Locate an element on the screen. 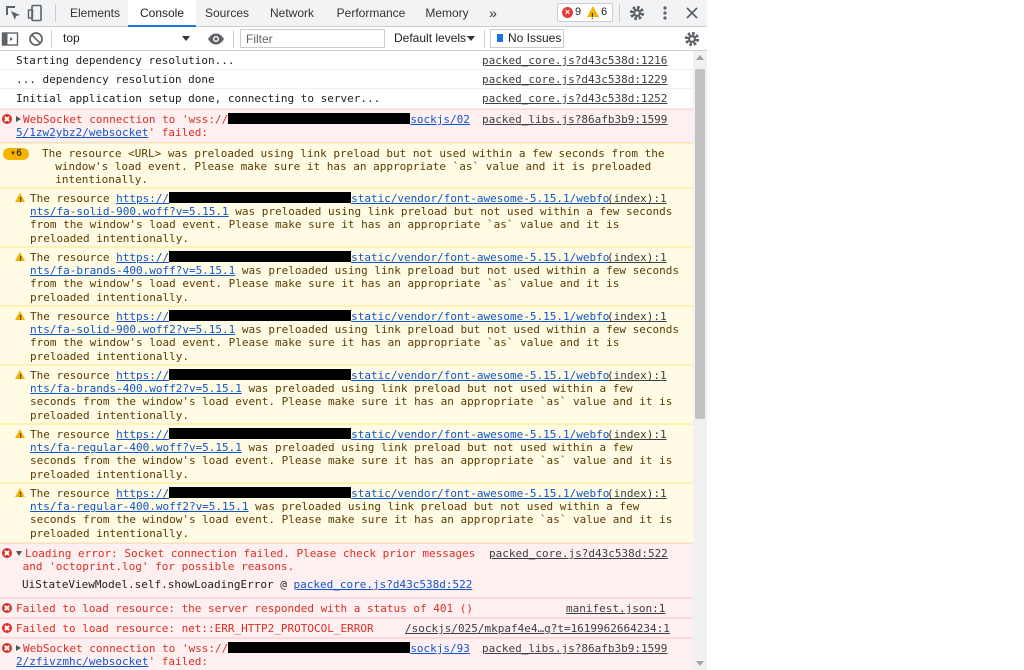 The image size is (1024, 670). warning-count: 6 is located at coordinates (604, 12).